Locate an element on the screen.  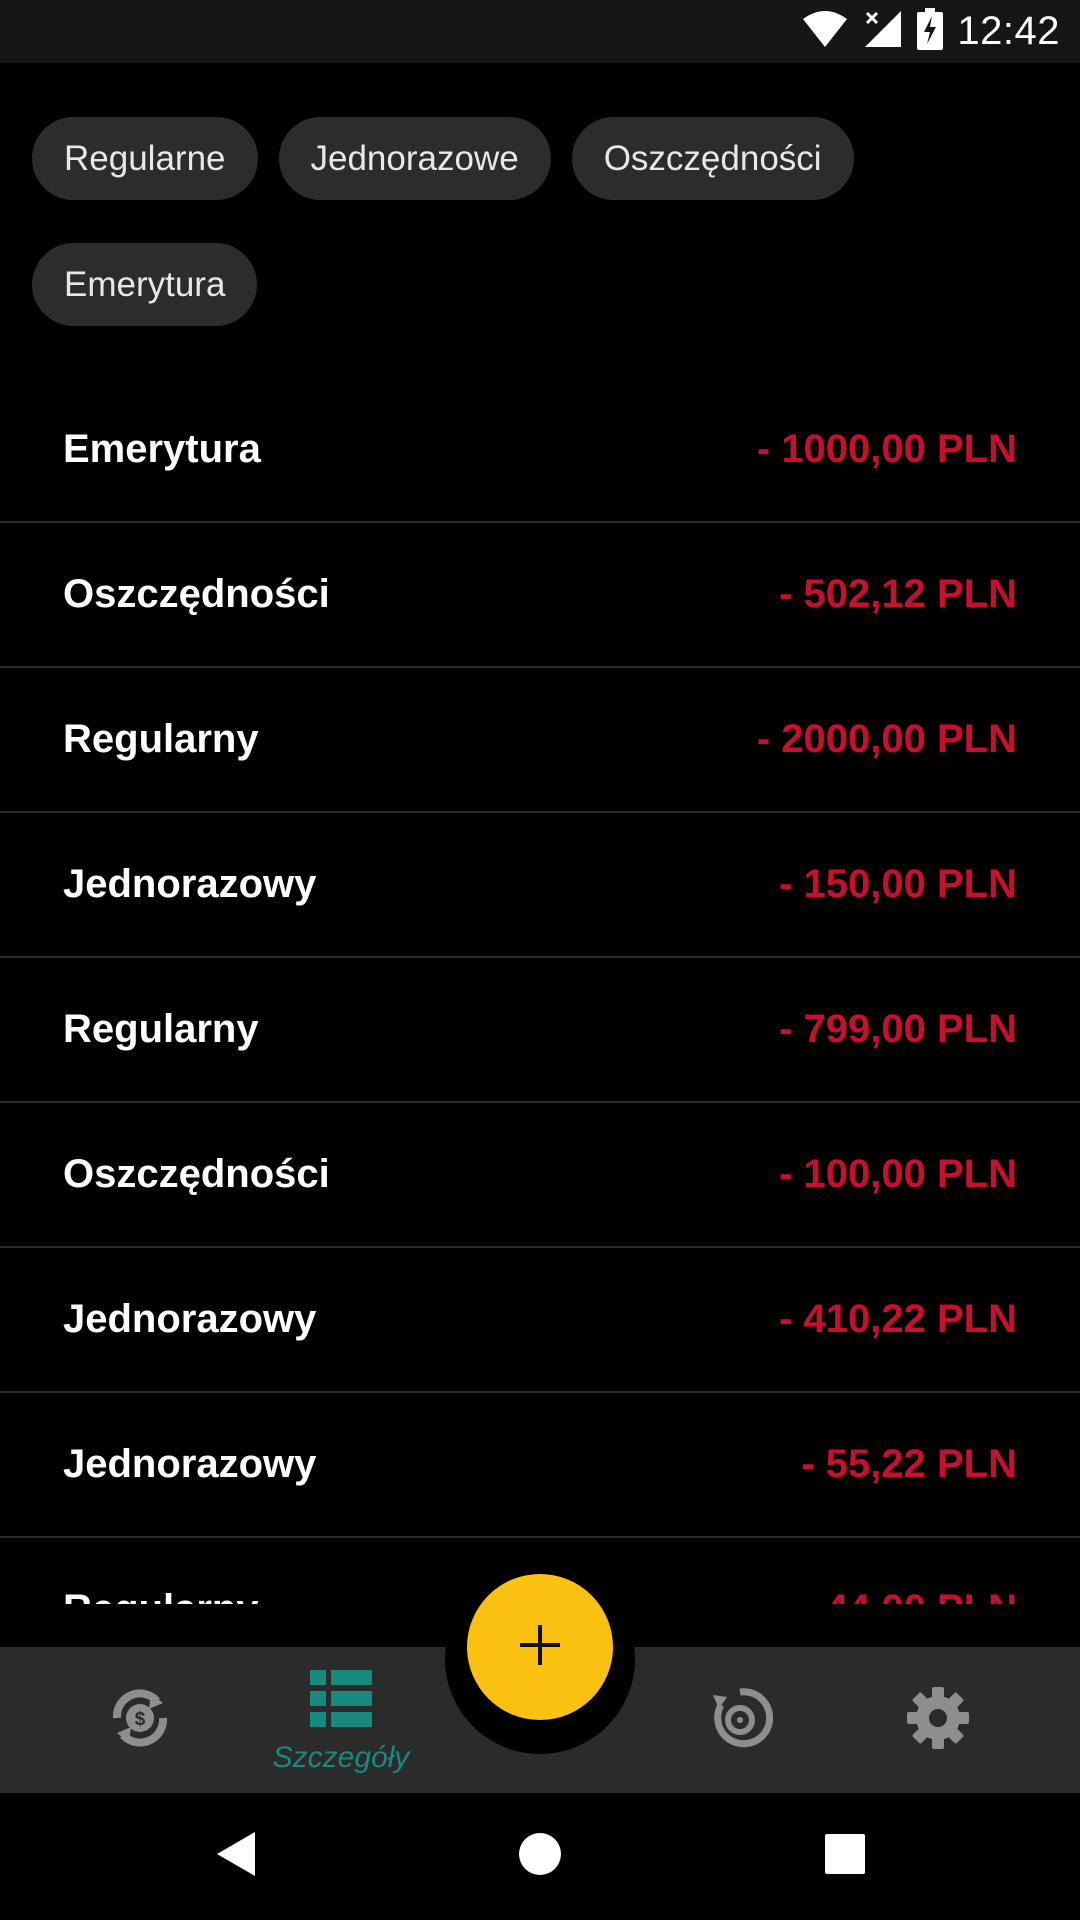
history-icon is located at coordinates (740, 1720).